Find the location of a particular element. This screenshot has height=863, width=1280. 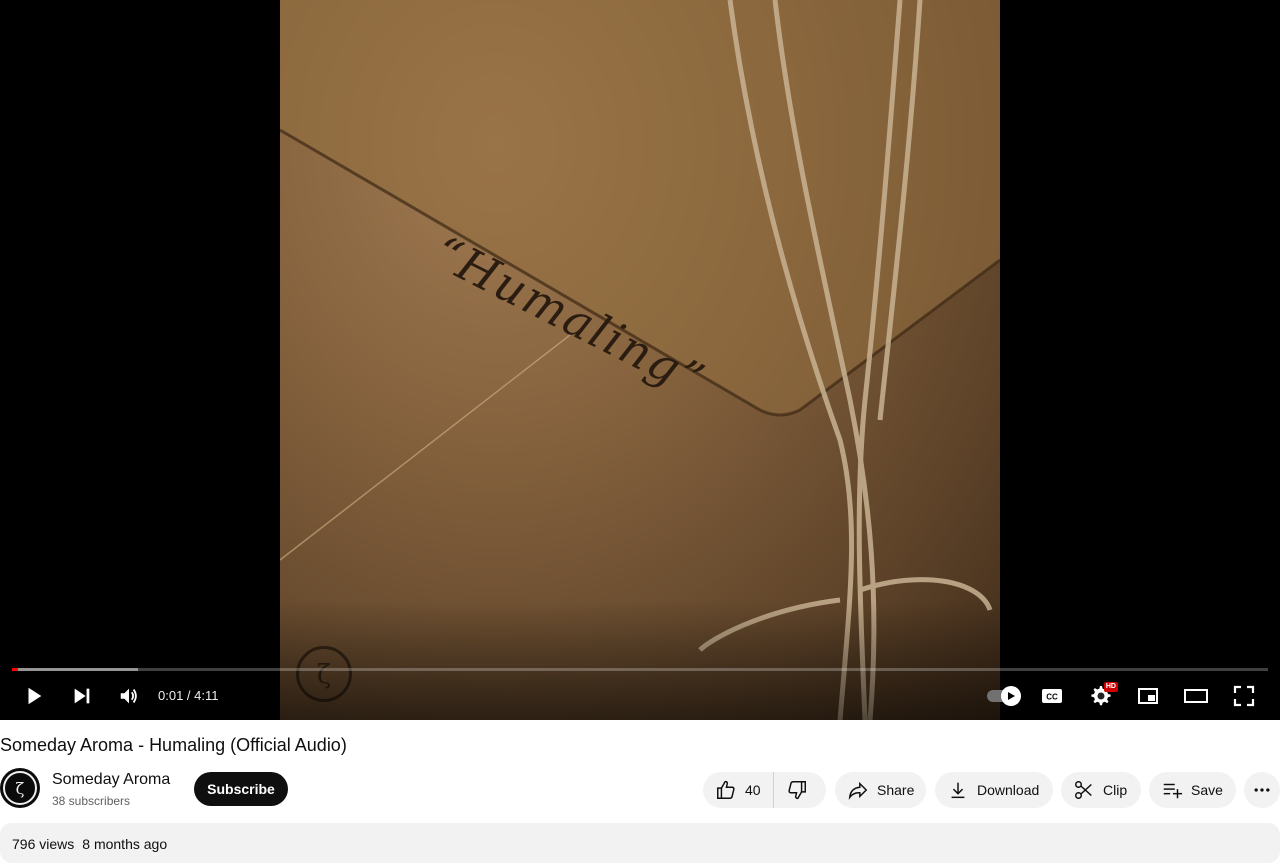

thumbs-up-icon is located at coordinates (726, 789).